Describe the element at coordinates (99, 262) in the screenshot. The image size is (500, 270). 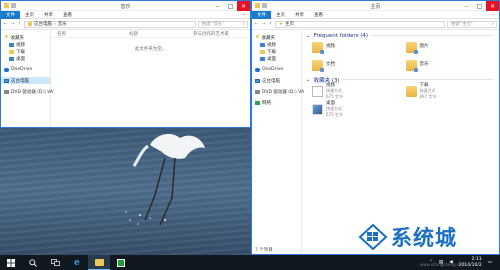
I see `explorer-taskbar-button` at that location.